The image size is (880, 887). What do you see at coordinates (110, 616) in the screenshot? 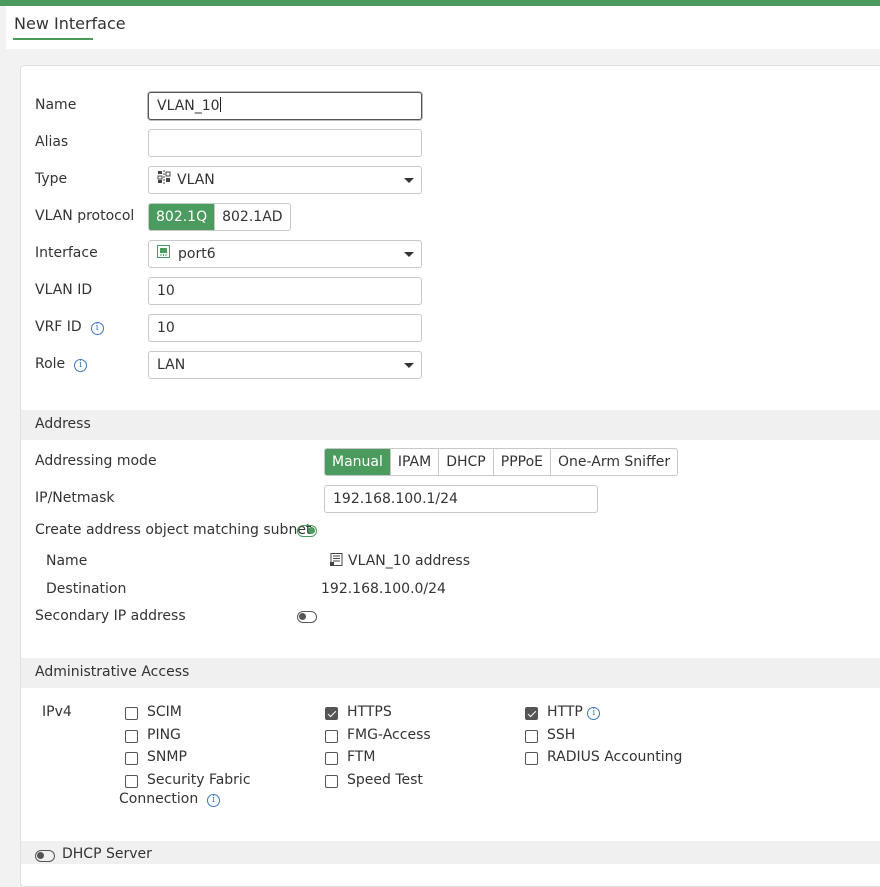
I see `secondary-ip-label: Secondary IP address` at bounding box center [110, 616].